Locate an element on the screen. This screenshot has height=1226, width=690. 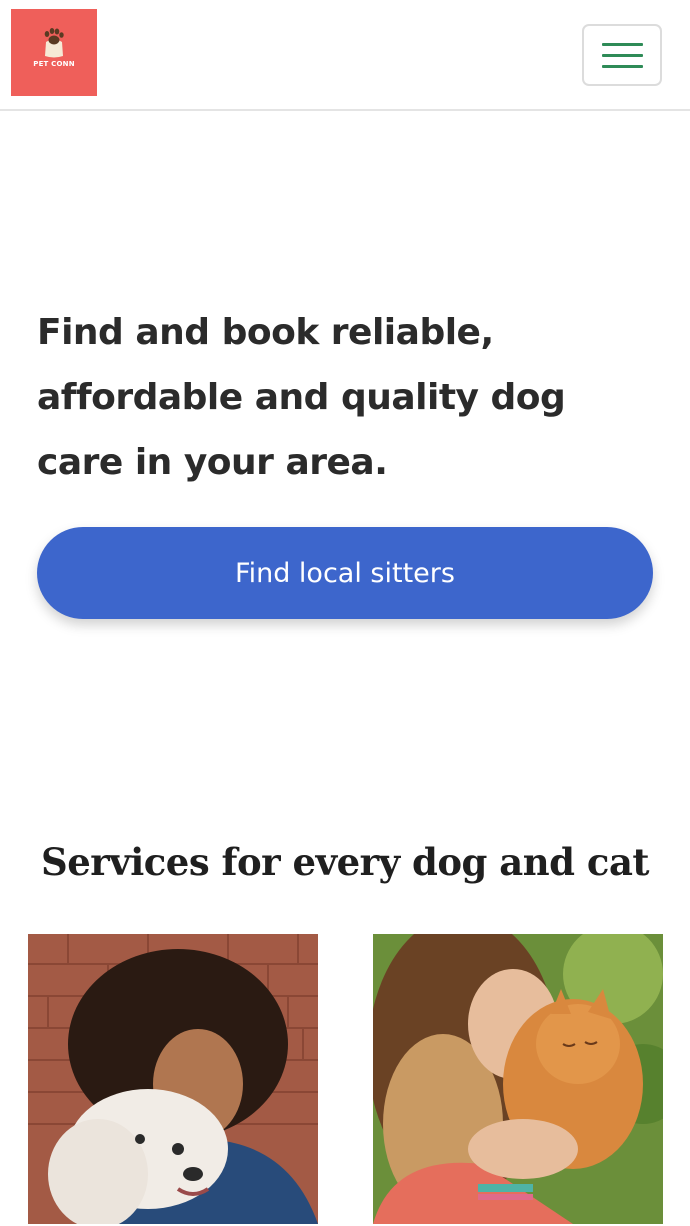
logo-text: PET CONN is located at coordinates (54, 64).